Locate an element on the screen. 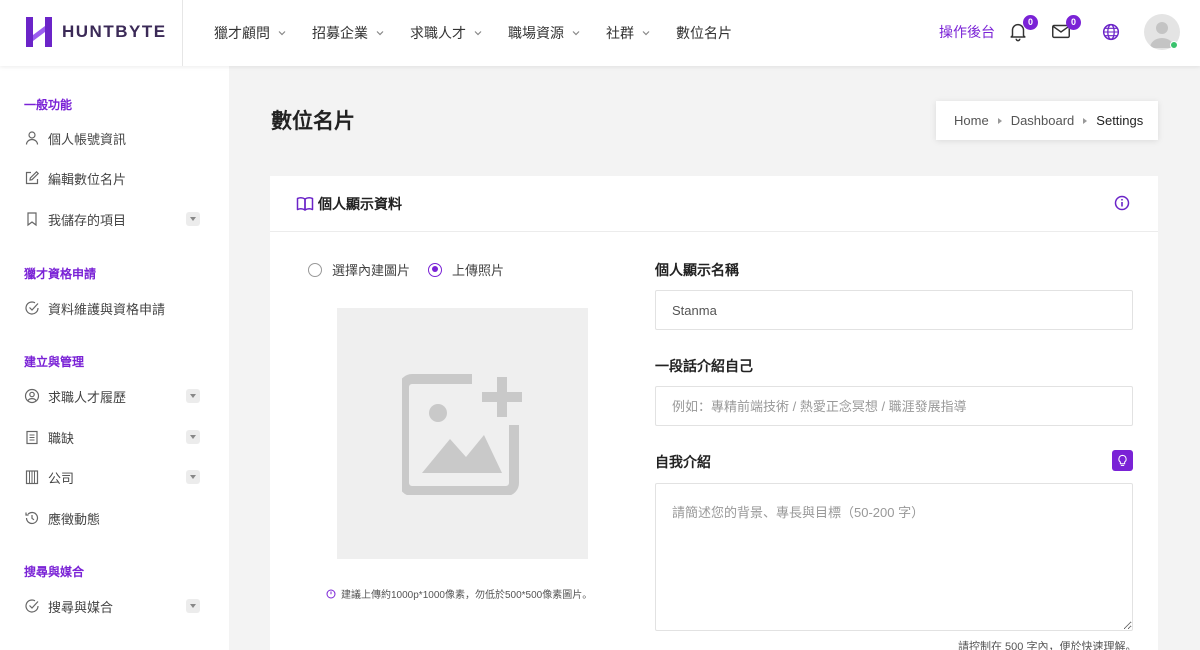 This screenshot has width=1200, height=650. nav-item-talent: 求職人才 is located at coordinates (446, 33).